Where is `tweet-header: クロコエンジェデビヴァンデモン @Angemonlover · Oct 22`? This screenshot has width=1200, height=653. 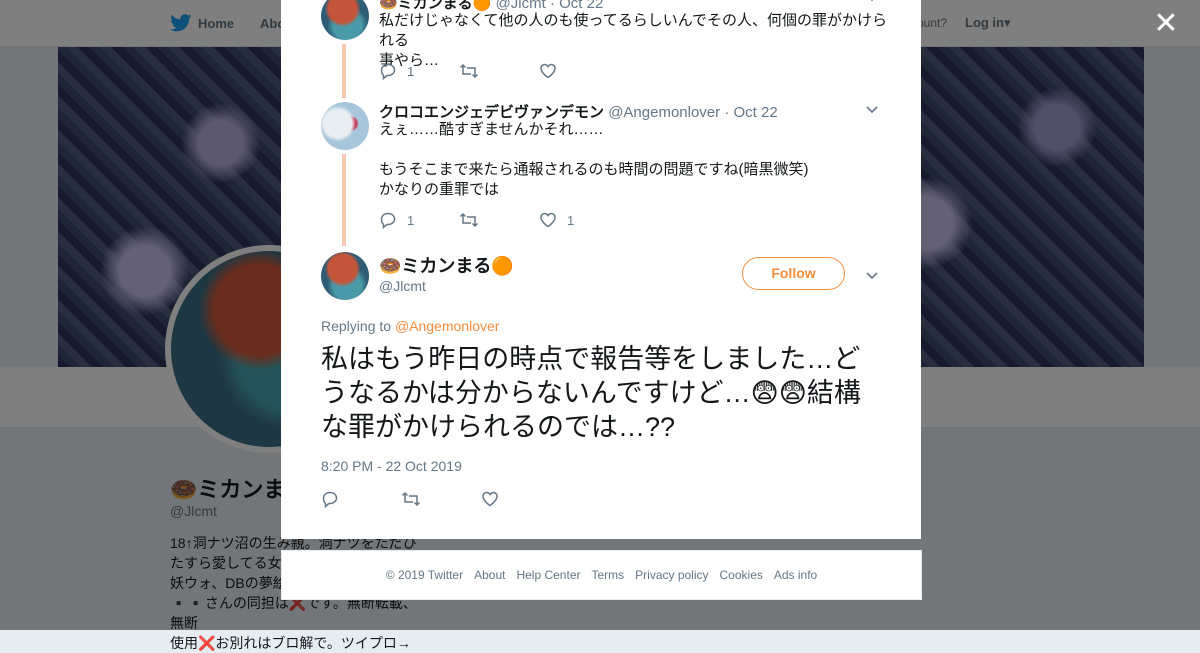 tweet-header: クロコエンジェデビヴァンデモン @Angemonlover · Oct 22 is located at coordinates (578, 112).